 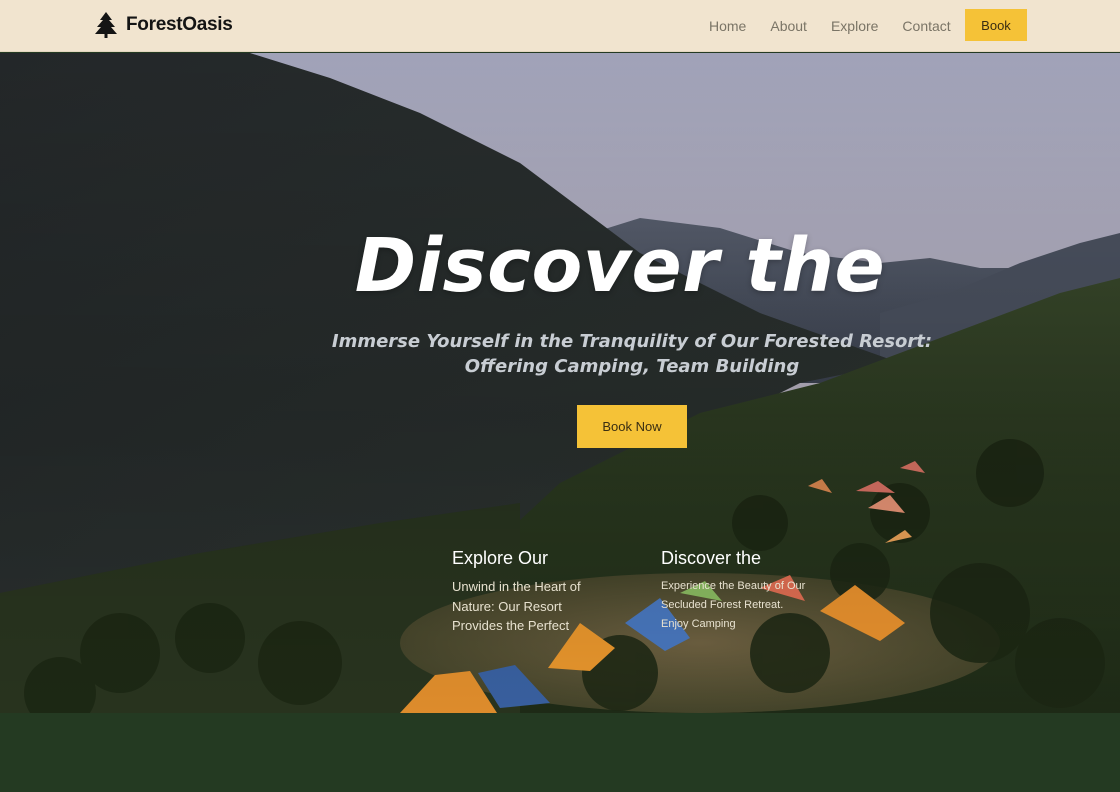 I want to click on tree-icon, so click(x=106, y=25).